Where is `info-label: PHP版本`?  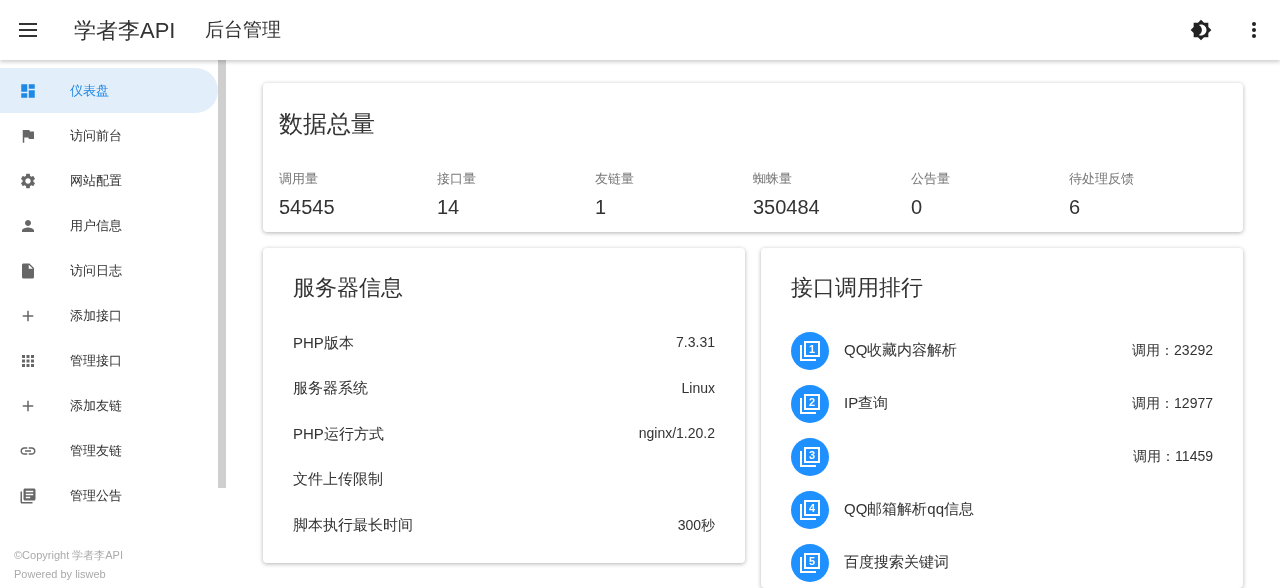 info-label: PHP版本 is located at coordinates (323, 342).